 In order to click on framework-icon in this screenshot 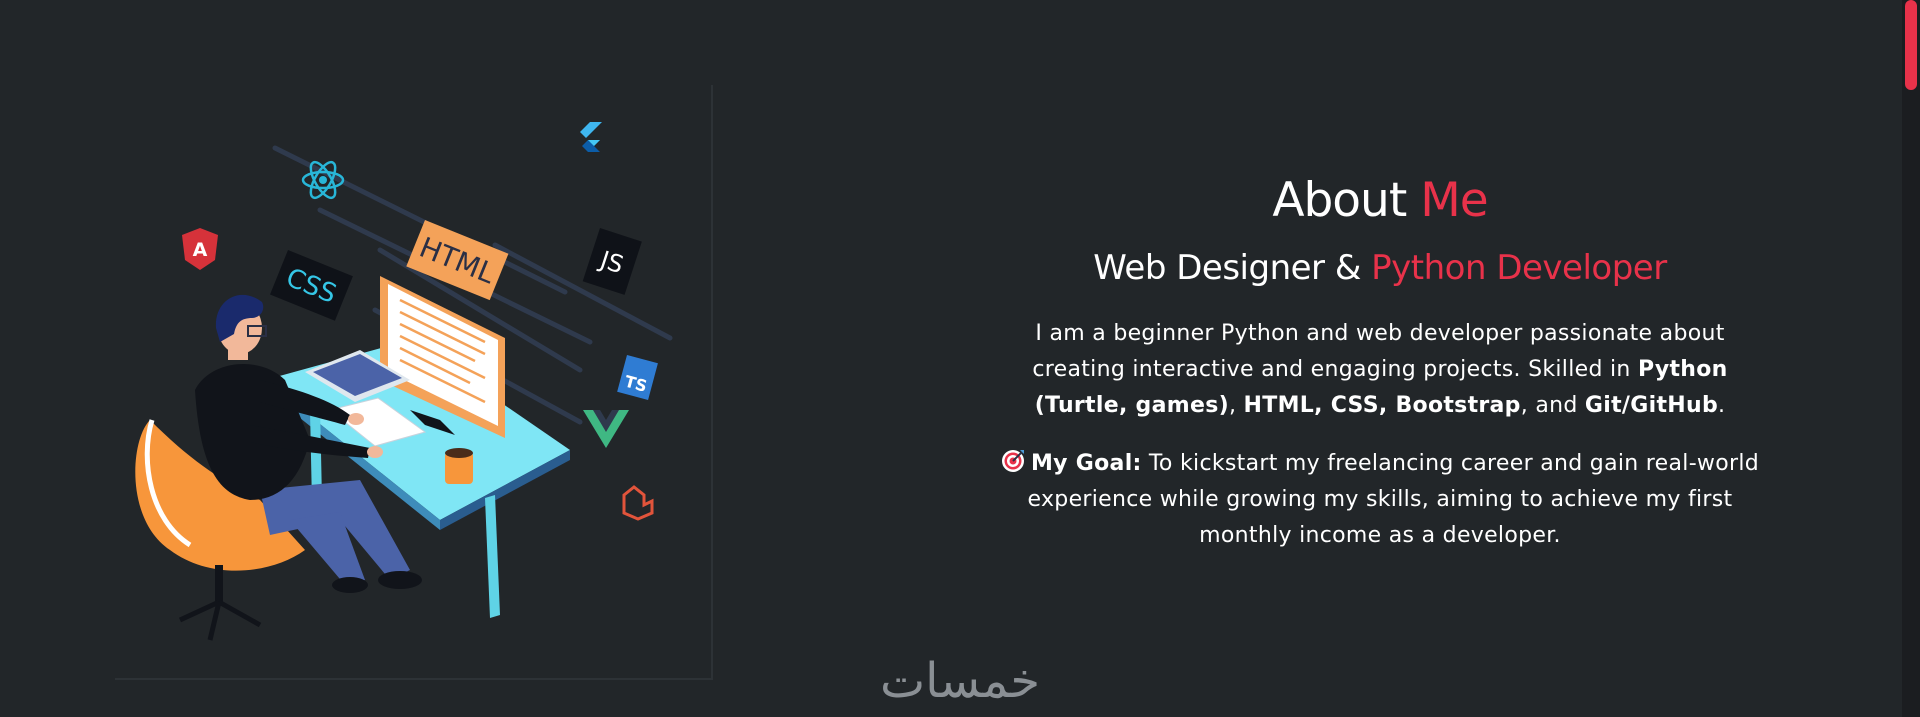, I will do `click(638, 503)`.